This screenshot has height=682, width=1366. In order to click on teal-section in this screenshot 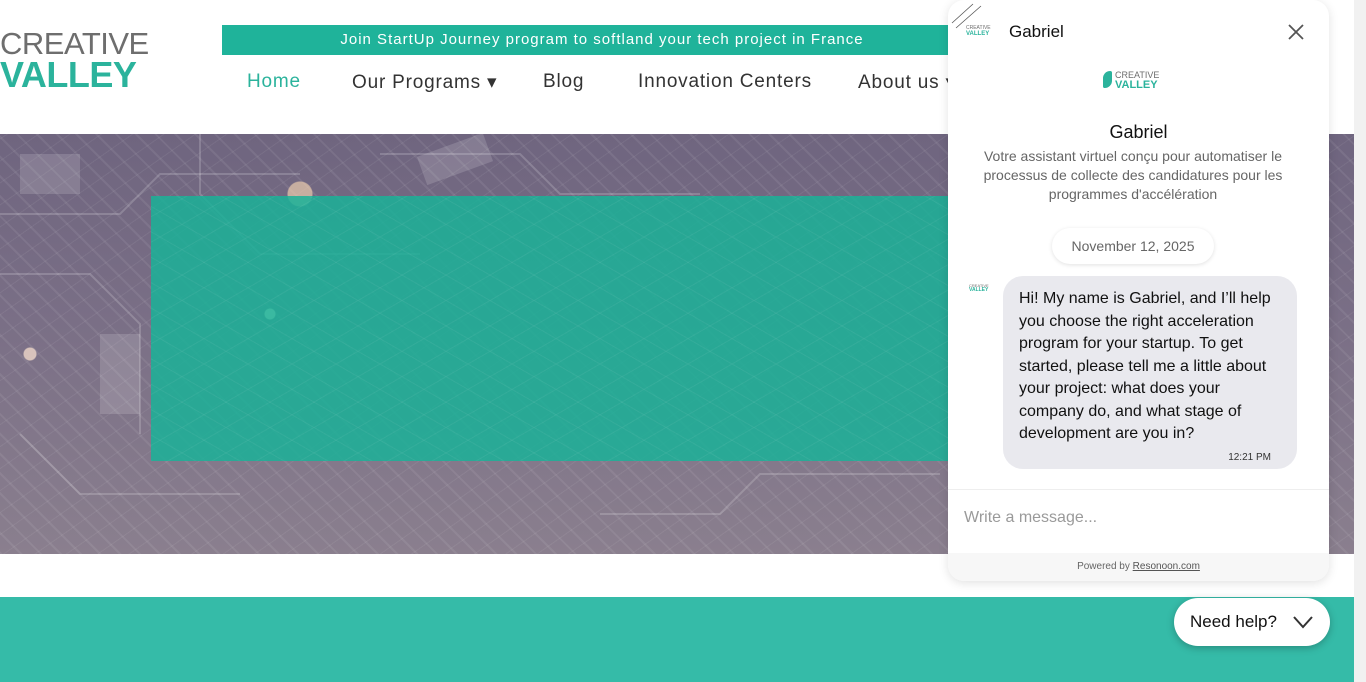, I will do `click(677, 639)`.